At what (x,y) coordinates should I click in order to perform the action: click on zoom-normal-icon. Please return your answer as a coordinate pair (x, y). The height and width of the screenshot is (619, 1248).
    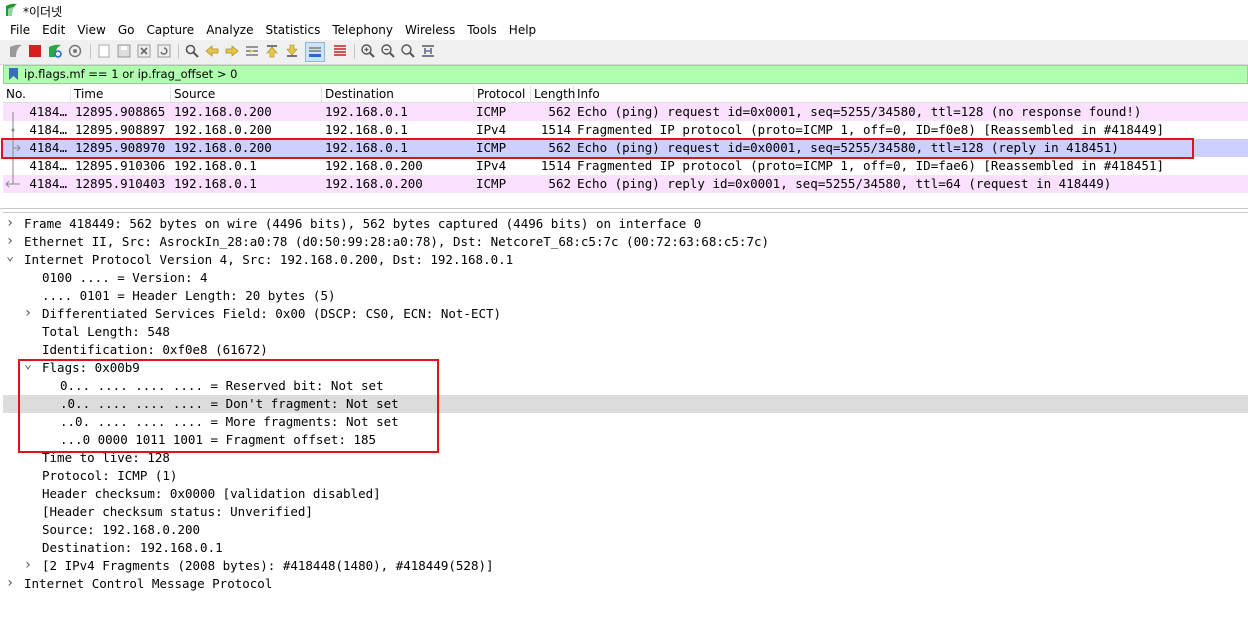
    Looking at the image, I should click on (408, 51).